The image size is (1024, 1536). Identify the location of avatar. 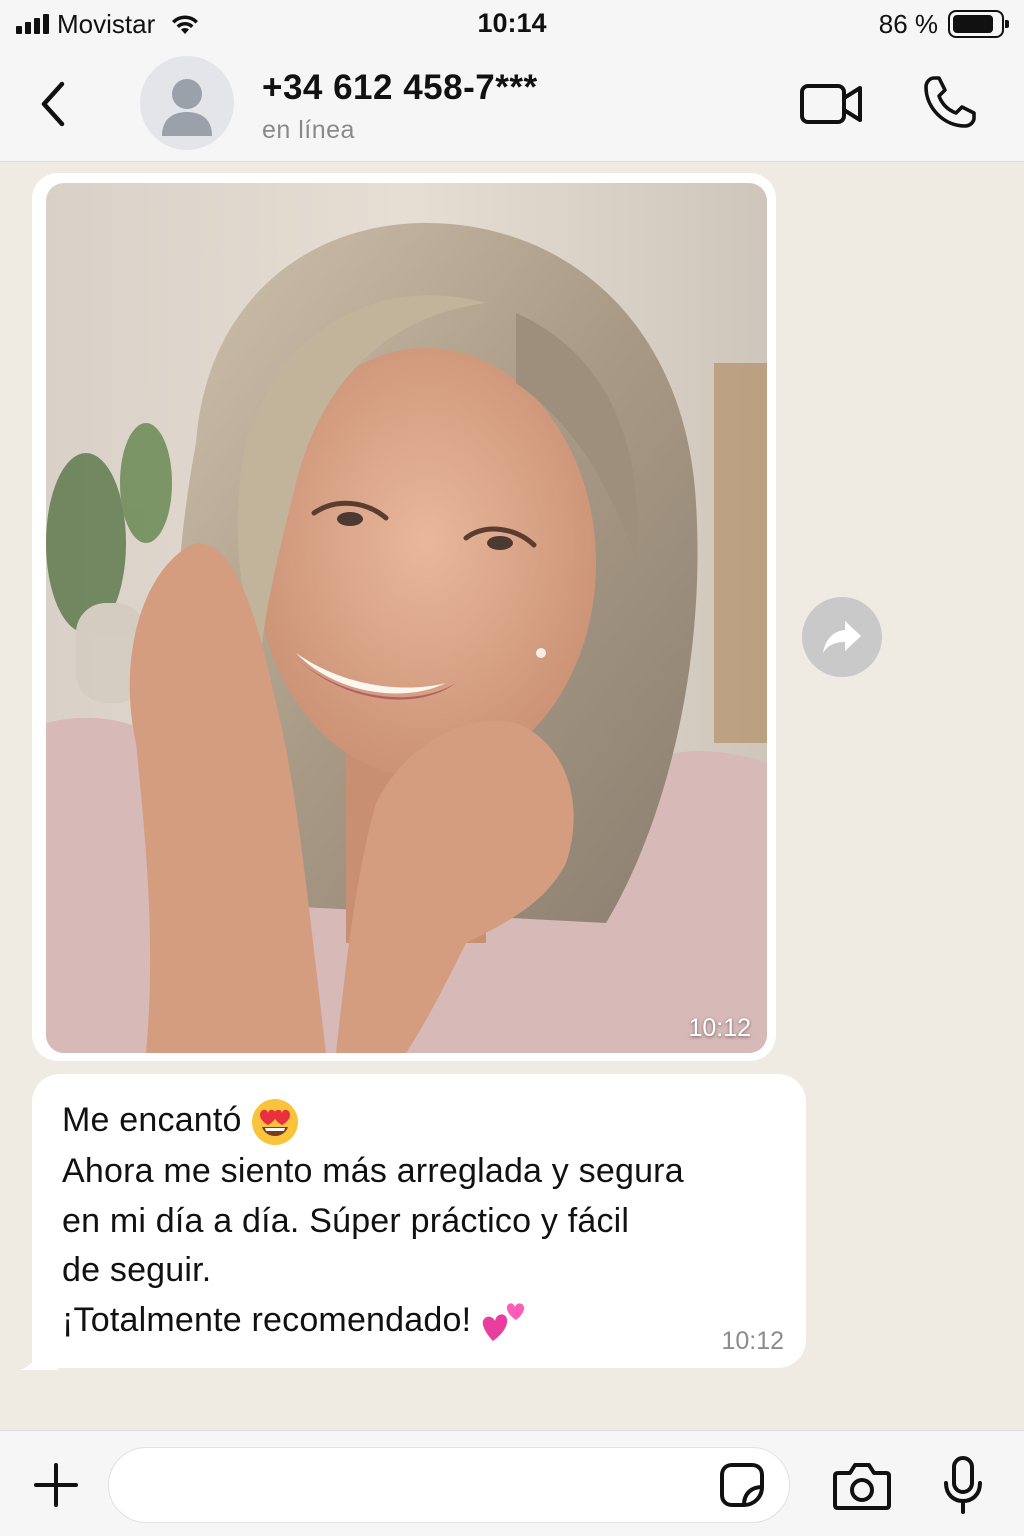
(187, 103).